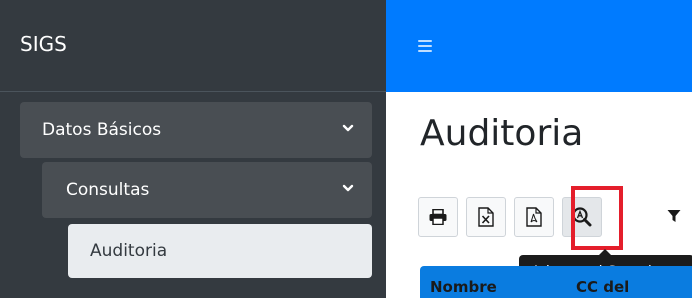 The height and width of the screenshot is (298, 692). Describe the element at coordinates (220, 251) in the screenshot. I see `sidebar-item-auditoria: Auditoria` at that location.